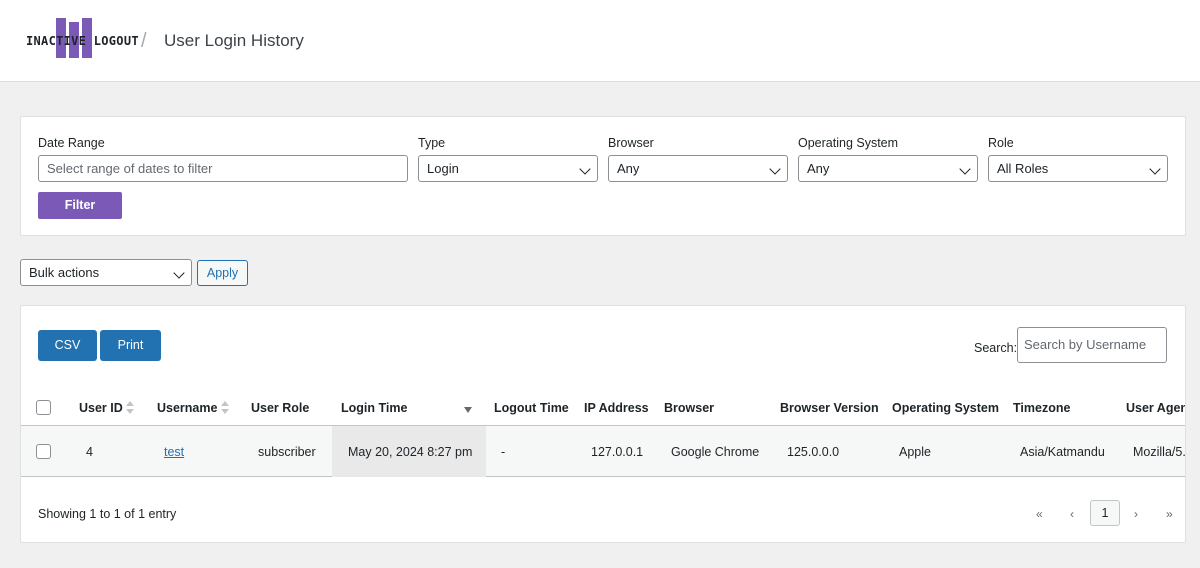  Describe the element at coordinates (234, 40) in the screenshot. I see `page-title: User Login History` at that location.